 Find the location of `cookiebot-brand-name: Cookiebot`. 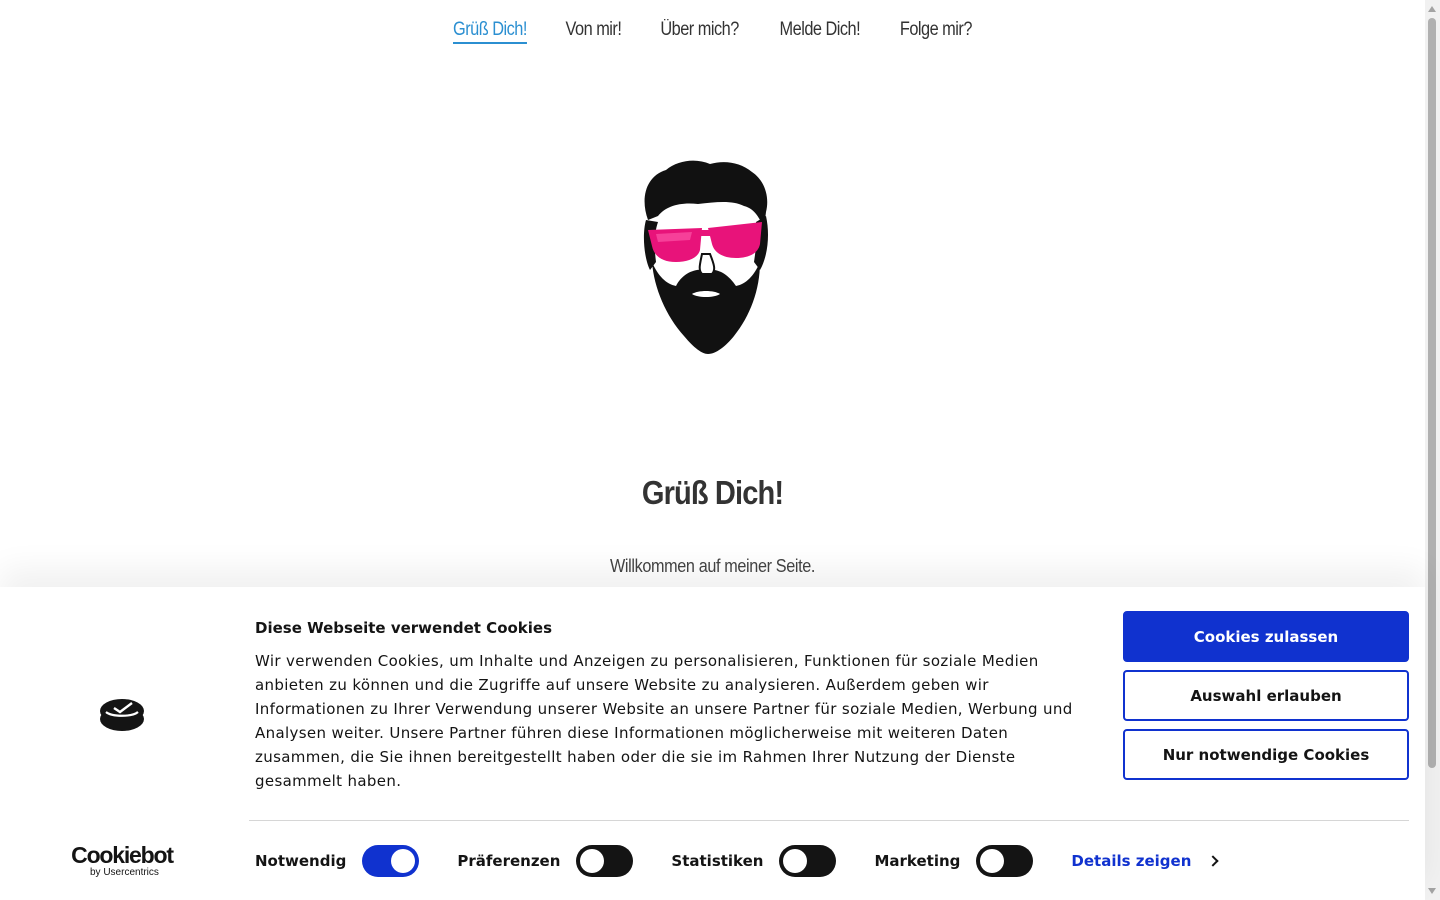

cookiebot-brand-name: Cookiebot is located at coordinates (122, 855).